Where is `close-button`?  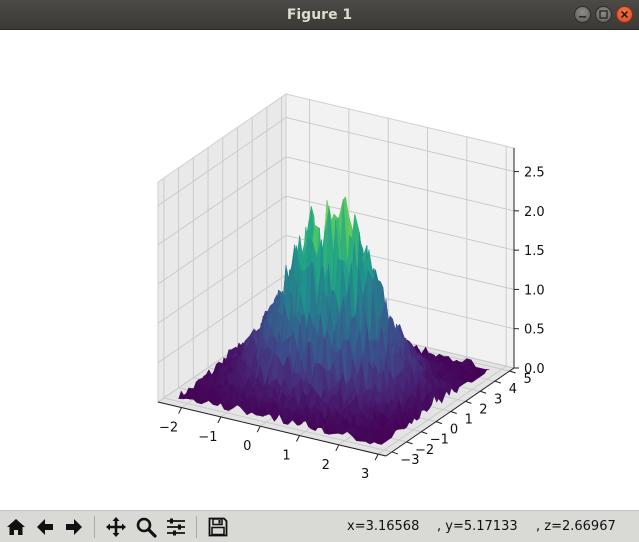 close-button is located at coordinates (624, 14).